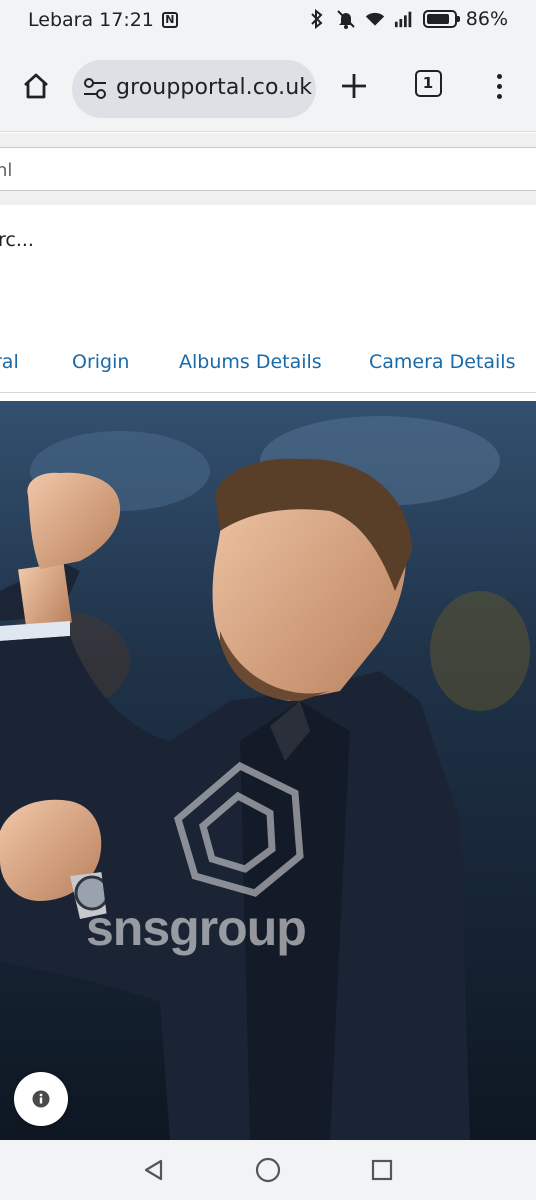 The image size is (536, 1200). I want to click on home-button, so click(36, 86).